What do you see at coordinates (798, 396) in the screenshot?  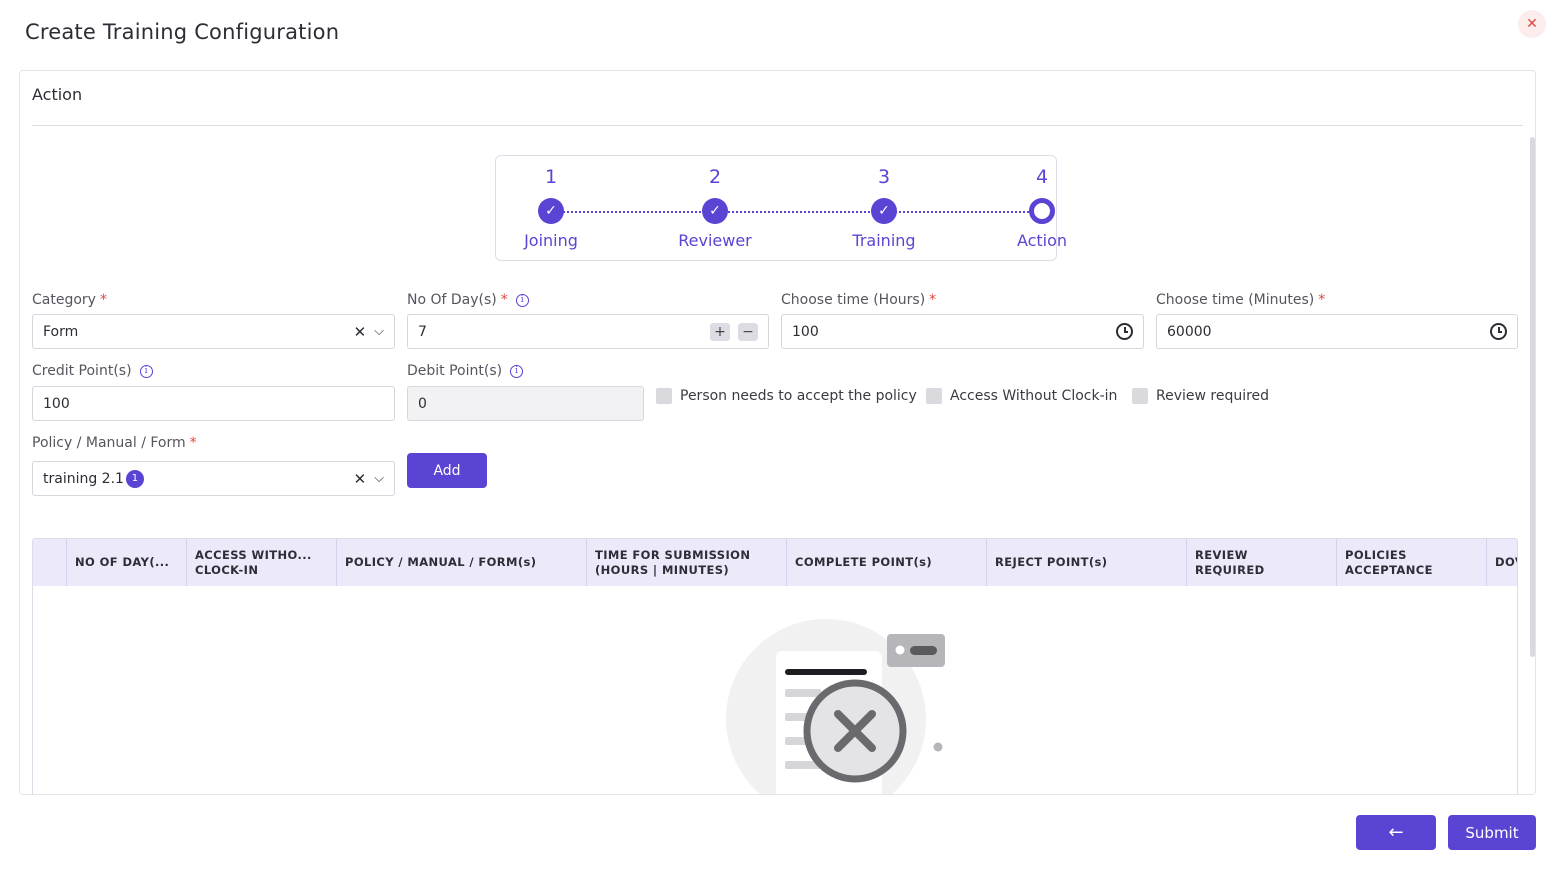 I see `checkbox-label: Person needs to accept the policy` at bounding box center [798, 396].